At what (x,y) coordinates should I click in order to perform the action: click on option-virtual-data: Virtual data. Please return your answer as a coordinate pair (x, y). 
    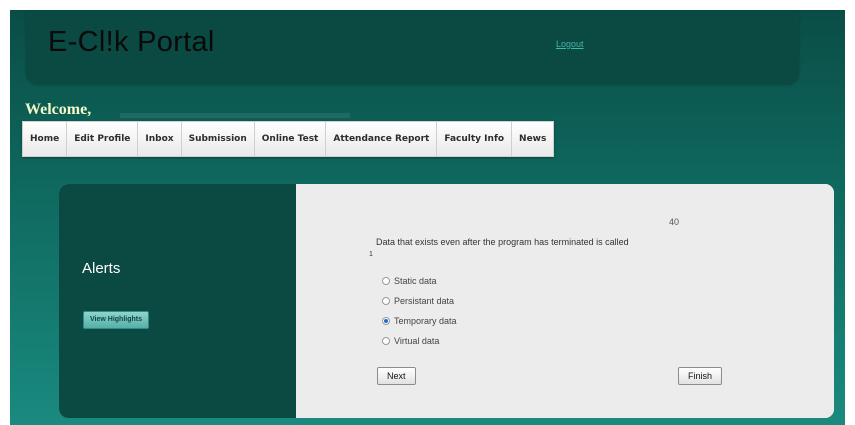
    Looking at the image, I should click on (419, 341).